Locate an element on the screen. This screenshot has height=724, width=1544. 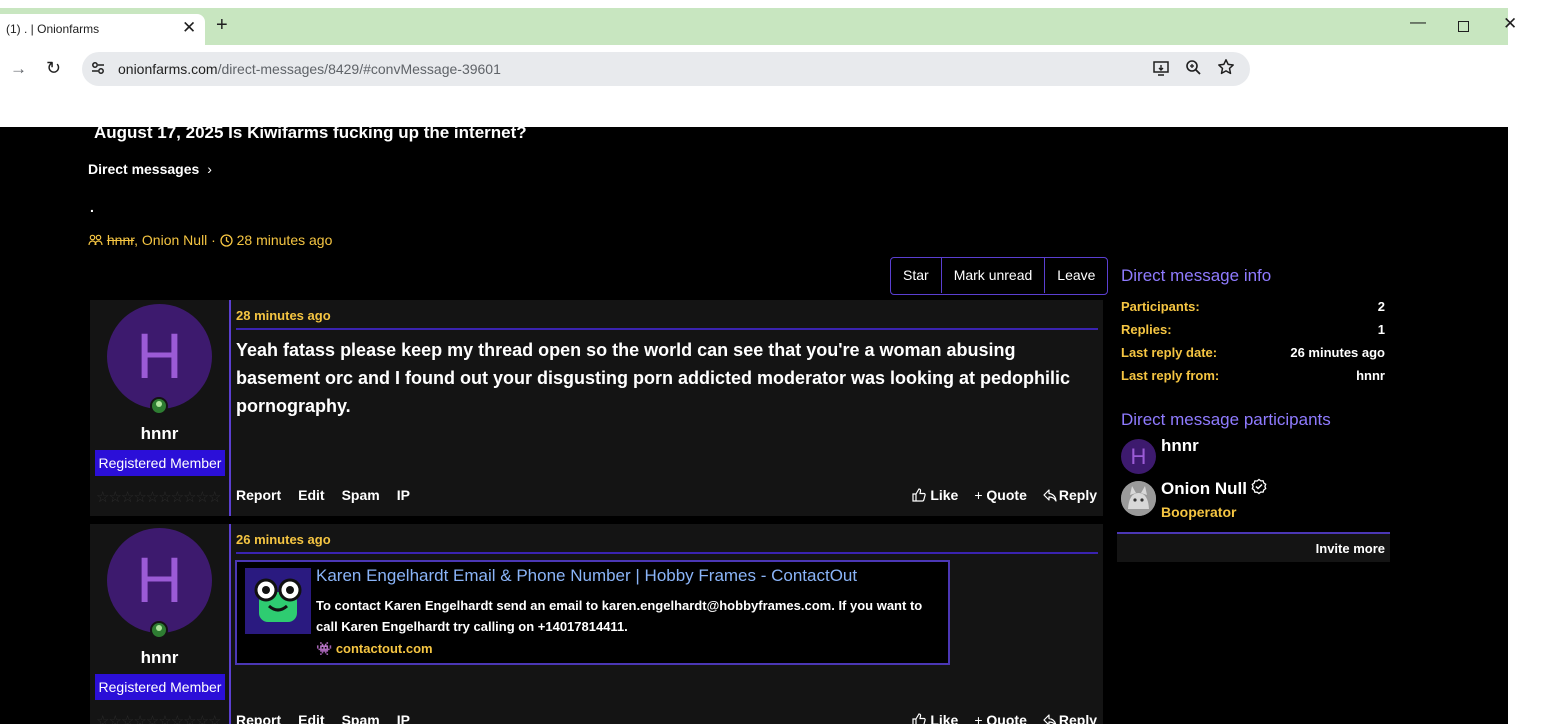
chevron-right-icon: › is located at coordinates (209, 169).